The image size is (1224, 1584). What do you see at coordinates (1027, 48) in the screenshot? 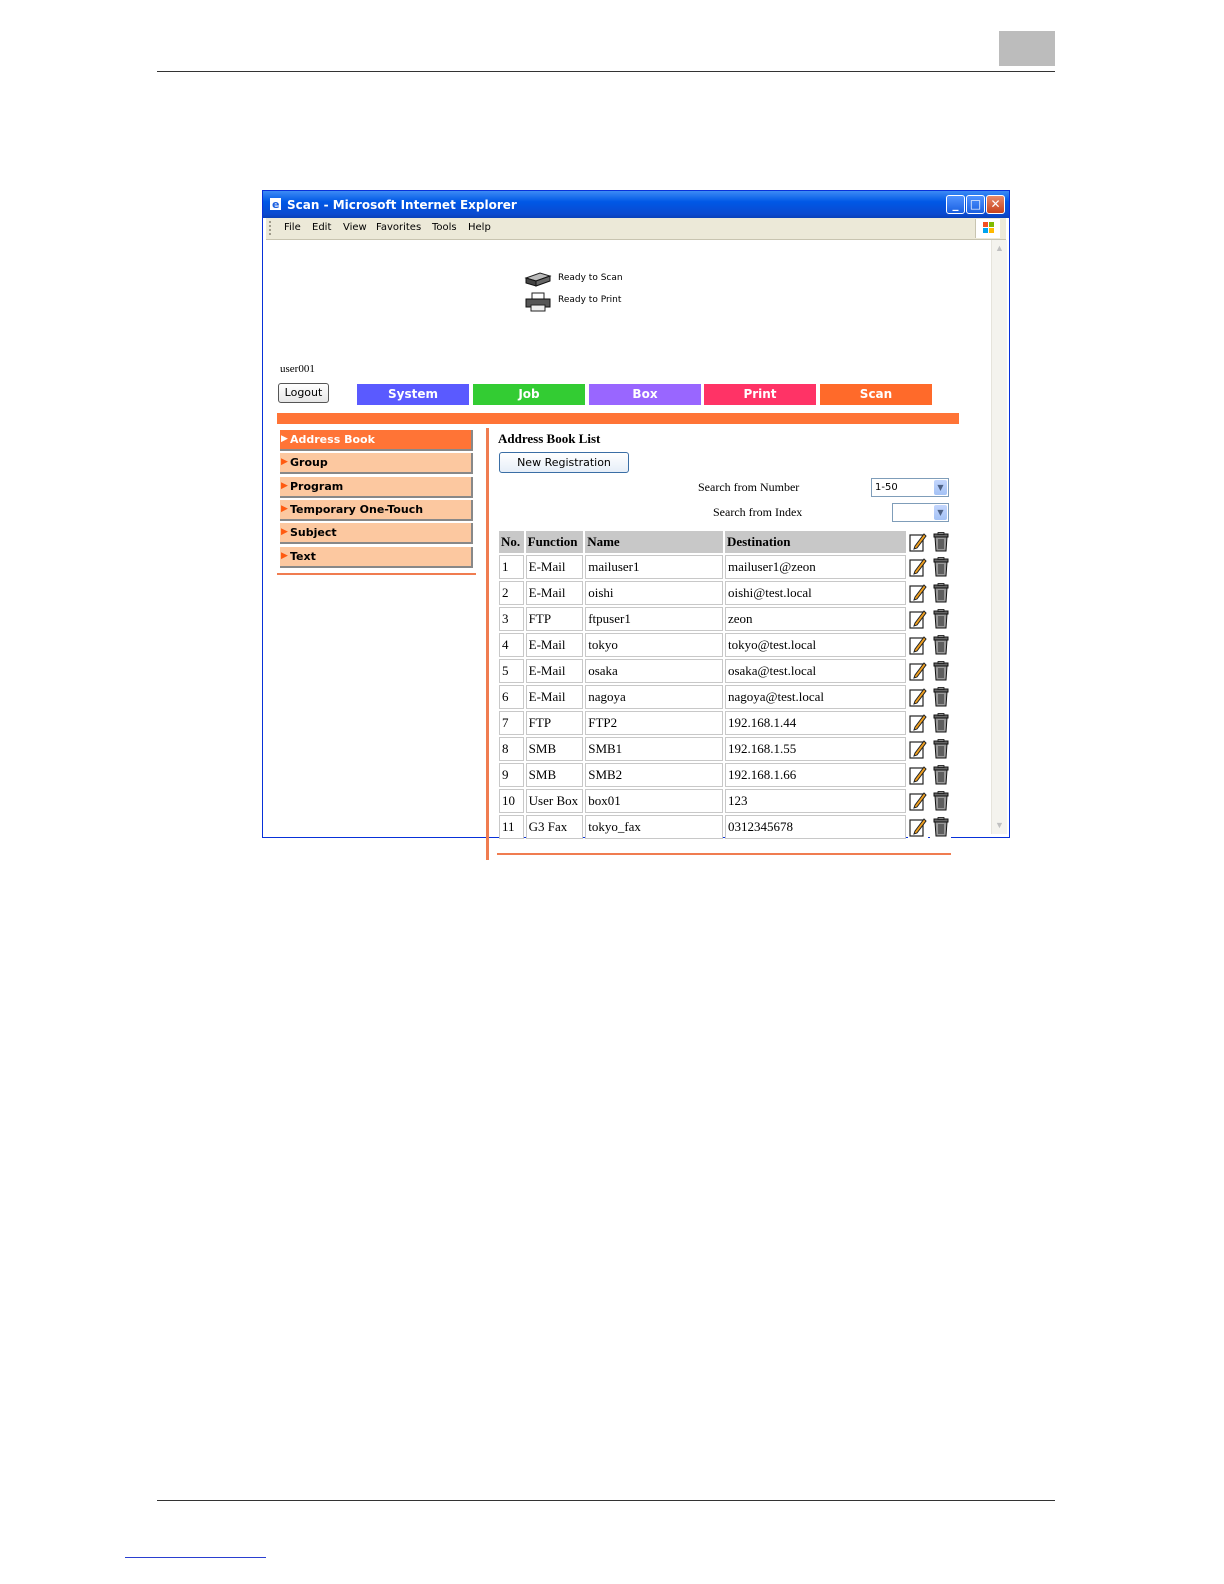
I see `page-chapter-tab` at bounding box center [1027, 48].